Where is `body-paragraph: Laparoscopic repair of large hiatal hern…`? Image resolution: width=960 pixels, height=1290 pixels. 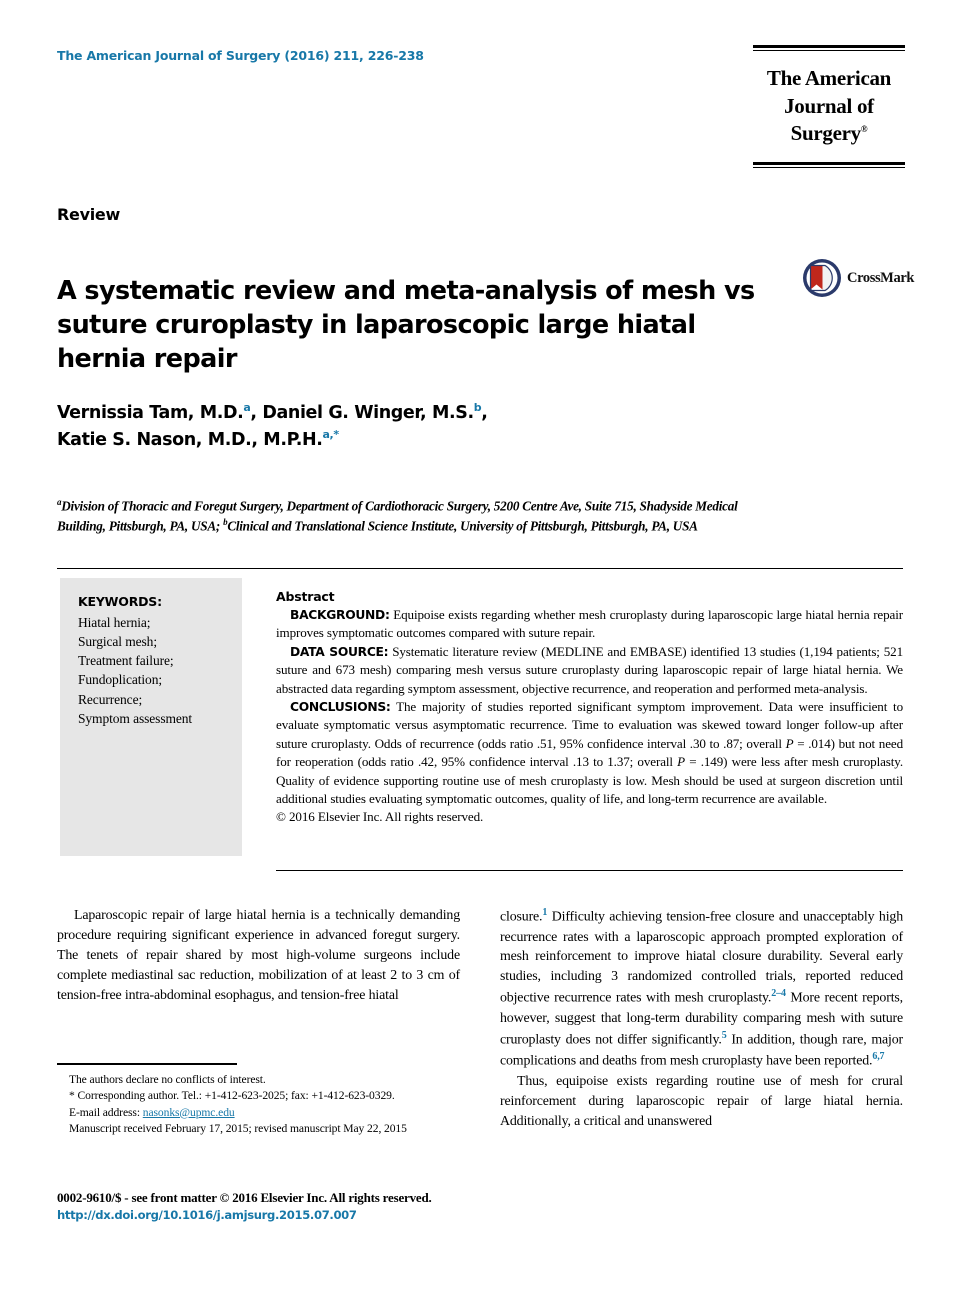
body-paragraph: Laparoscopic repair of large hiatal hern… is located at coordinates (258, 955).